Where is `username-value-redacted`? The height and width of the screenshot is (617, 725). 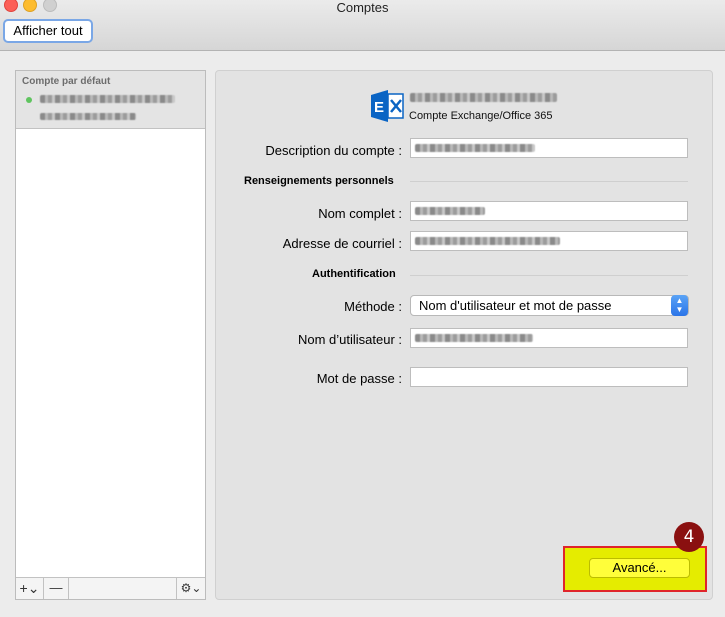 username-value-redacted is located at coordinates (474, 338).